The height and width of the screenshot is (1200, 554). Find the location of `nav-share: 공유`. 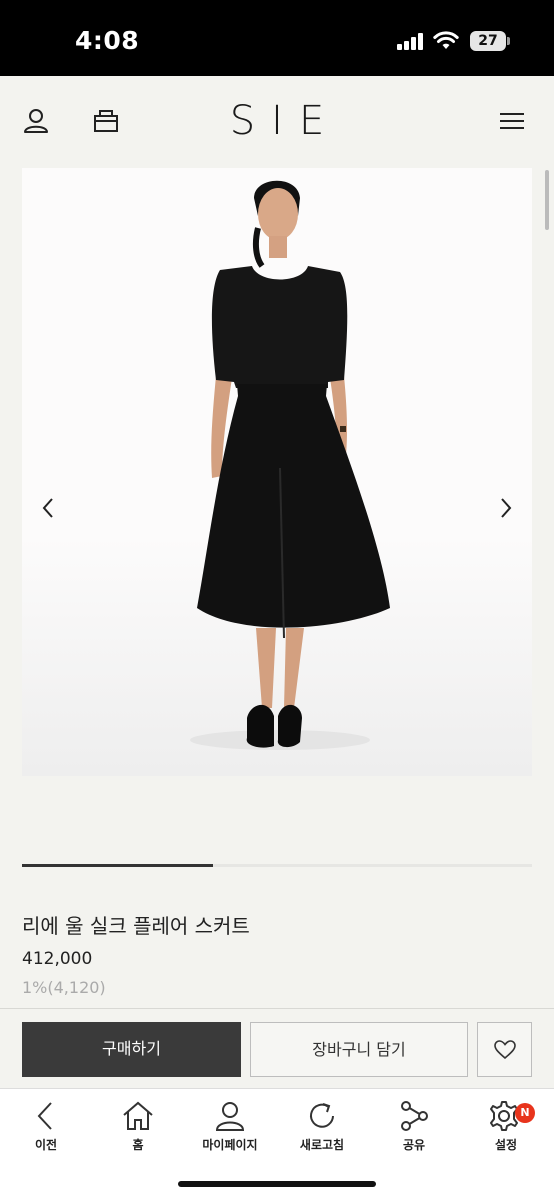

nav-share: 공유 is located at coordinates (414, 1126).